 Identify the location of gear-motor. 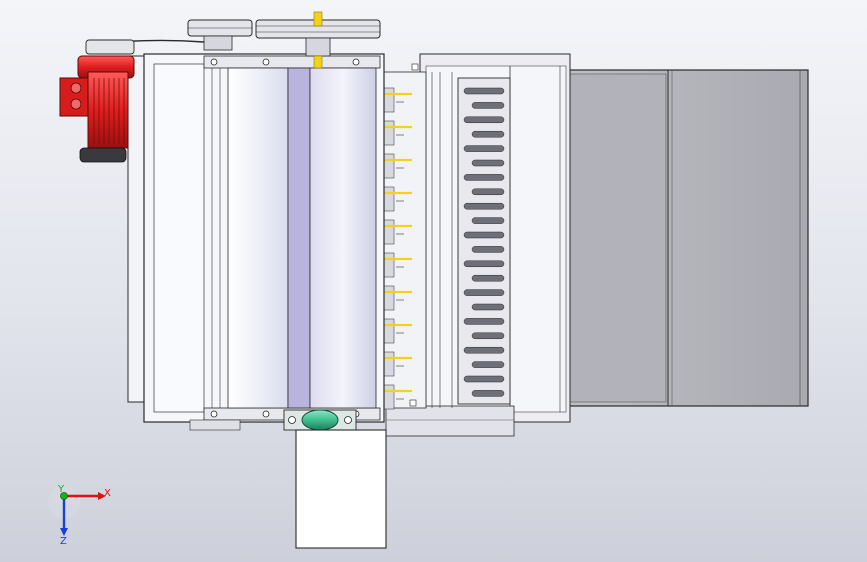
(97, 109).